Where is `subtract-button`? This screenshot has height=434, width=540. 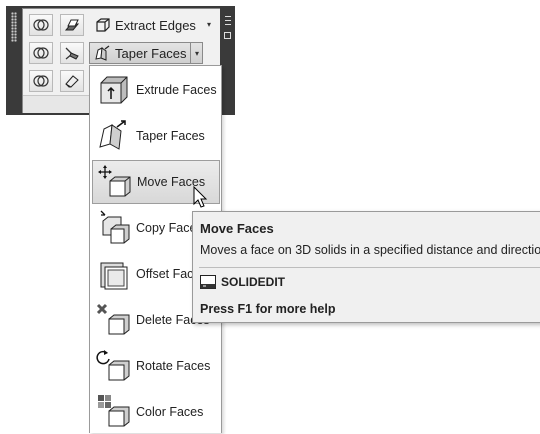
subtract-button is located at coordinates (41, 53).